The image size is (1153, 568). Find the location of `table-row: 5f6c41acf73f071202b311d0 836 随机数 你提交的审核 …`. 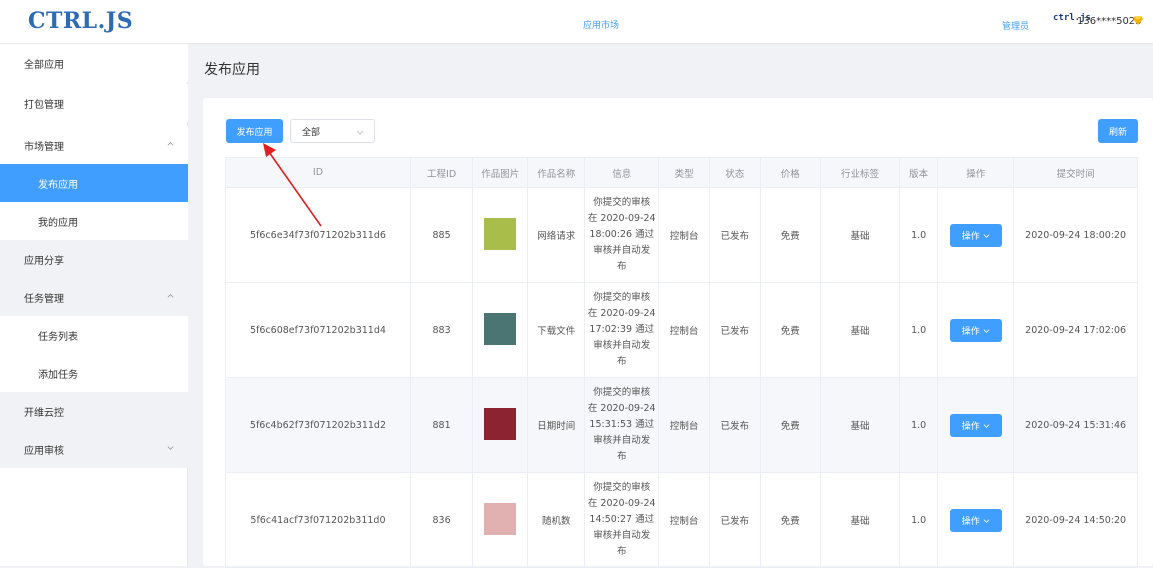

table-row: 5f6c41acf73f071202b311d0 836 随机数 你提交的审核 … is located at coordinates (681, 520).